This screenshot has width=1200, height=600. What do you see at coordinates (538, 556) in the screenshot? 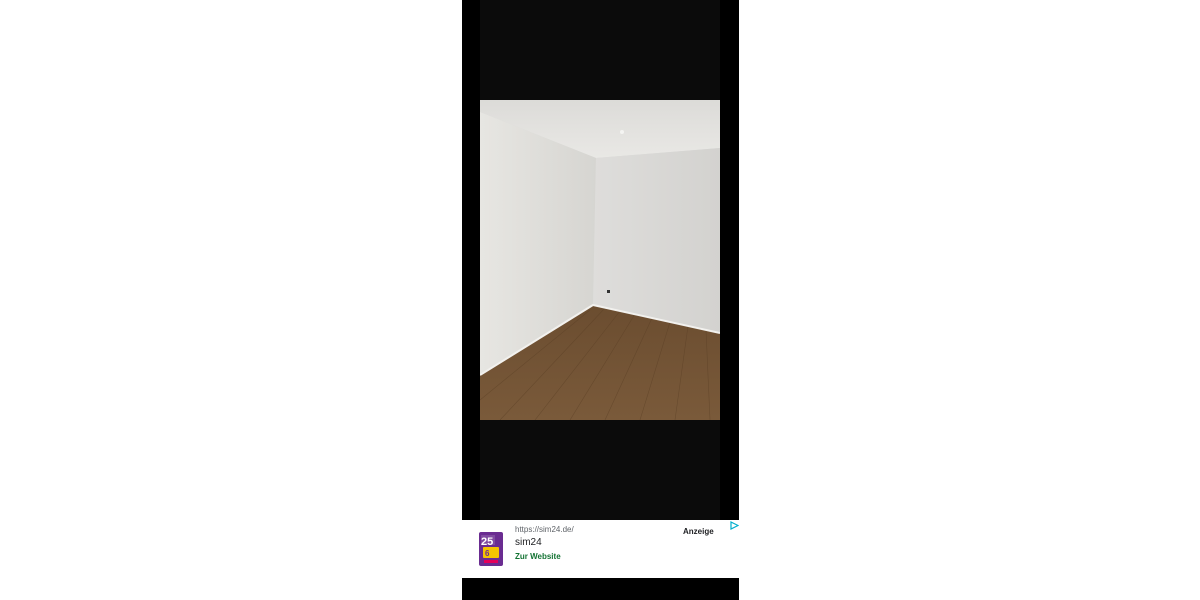
I see `ad-cta-link: Zur Website` at bounding box center [538, 556].